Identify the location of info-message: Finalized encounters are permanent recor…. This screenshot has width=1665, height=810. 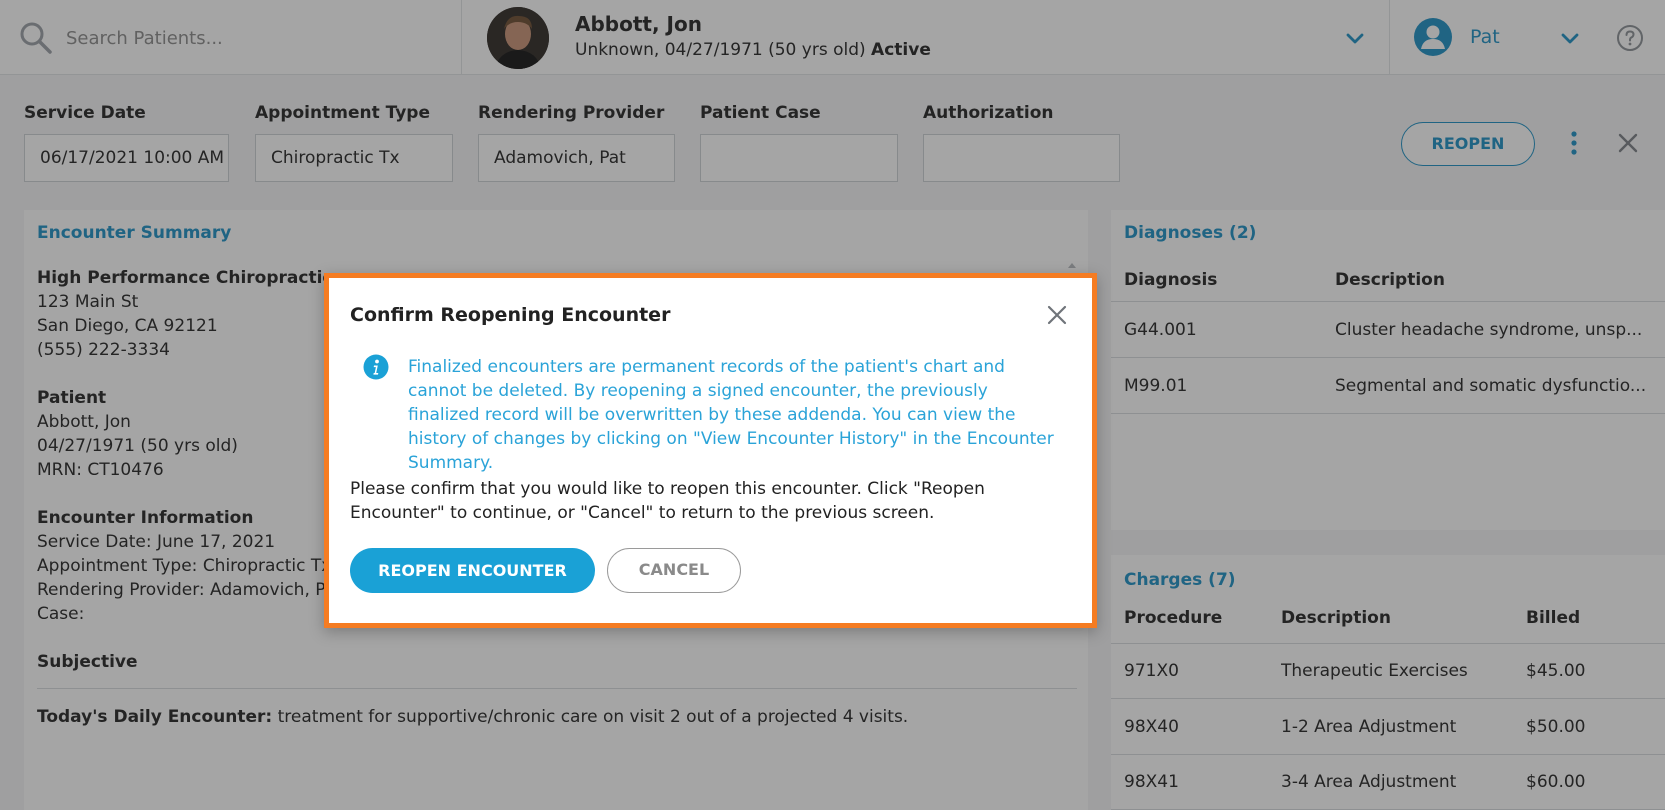
(731, 415).